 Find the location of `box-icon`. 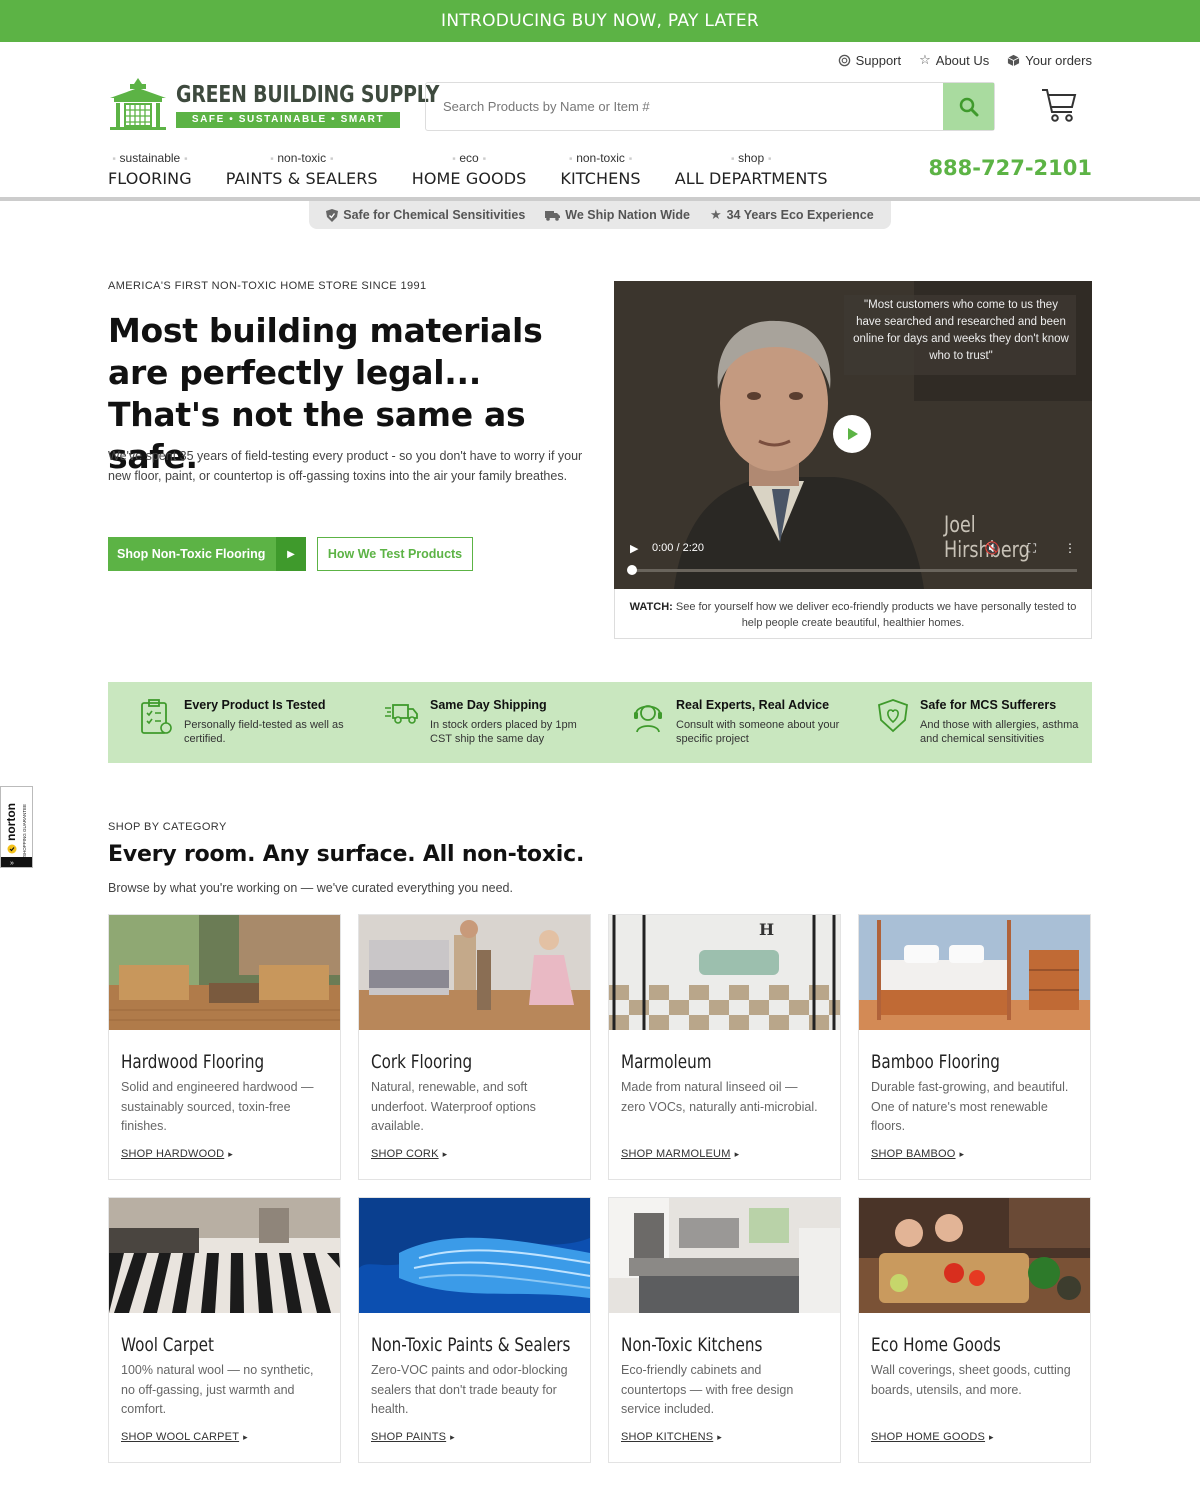

box-icon is located at coordinates (1013, 60).